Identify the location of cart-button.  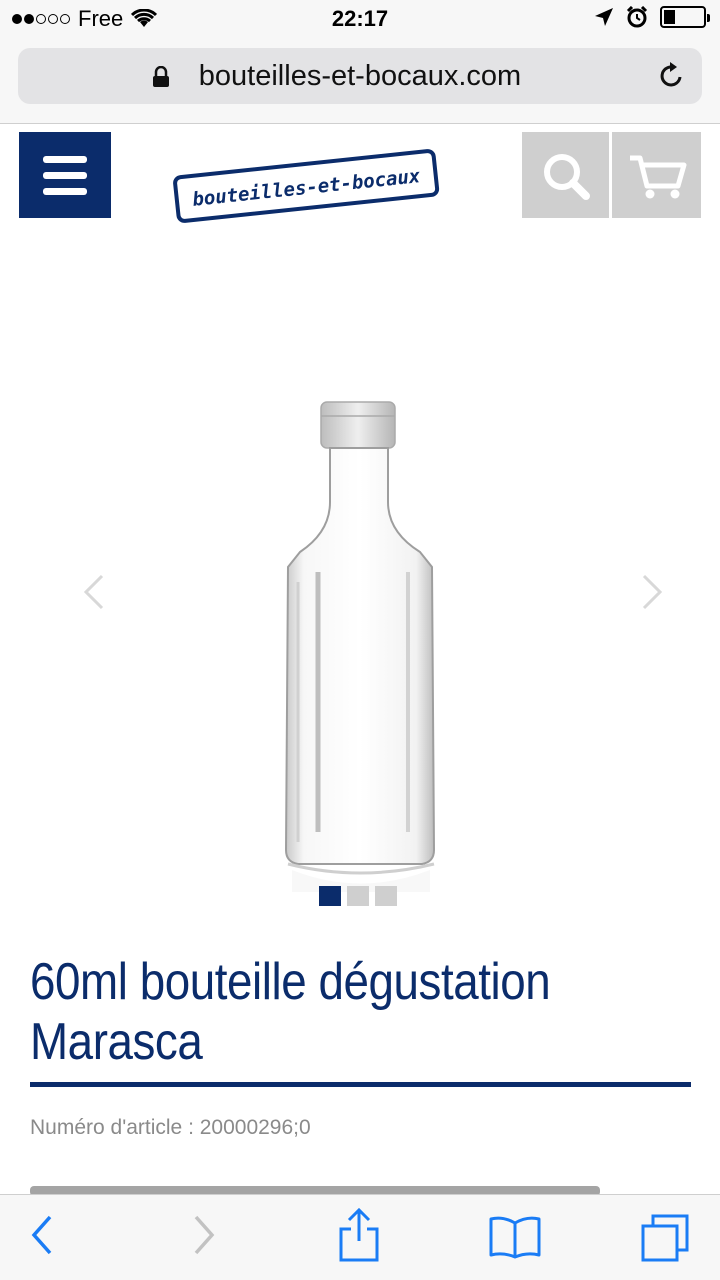
(656, 175).